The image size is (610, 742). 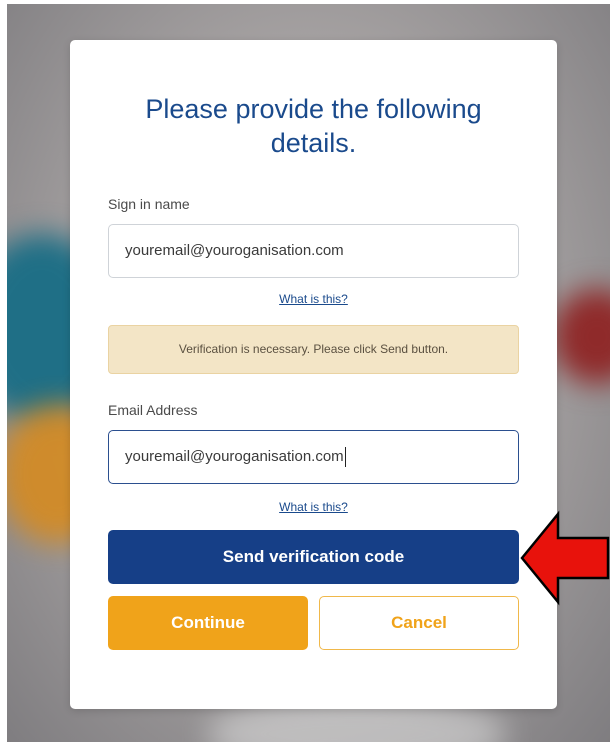 I want to click on background-blob-red, so click(x=581, y=336).